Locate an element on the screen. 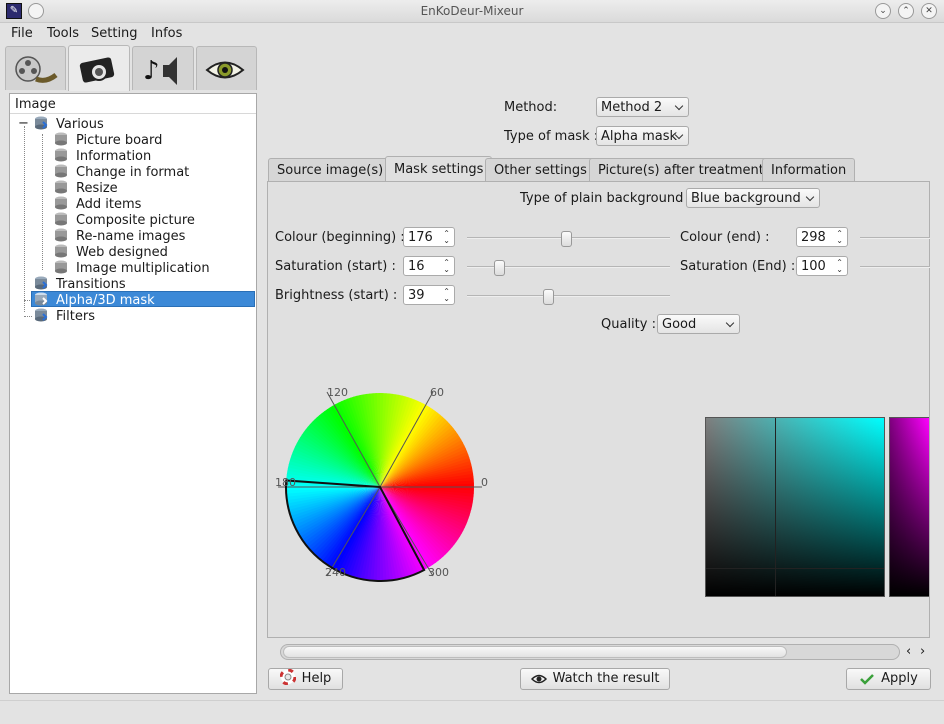 The width and height of the screenshot is (944, 724). sat-start-spinbox: 16 ⌃ ⌄ is located at coordinates (429, 266).